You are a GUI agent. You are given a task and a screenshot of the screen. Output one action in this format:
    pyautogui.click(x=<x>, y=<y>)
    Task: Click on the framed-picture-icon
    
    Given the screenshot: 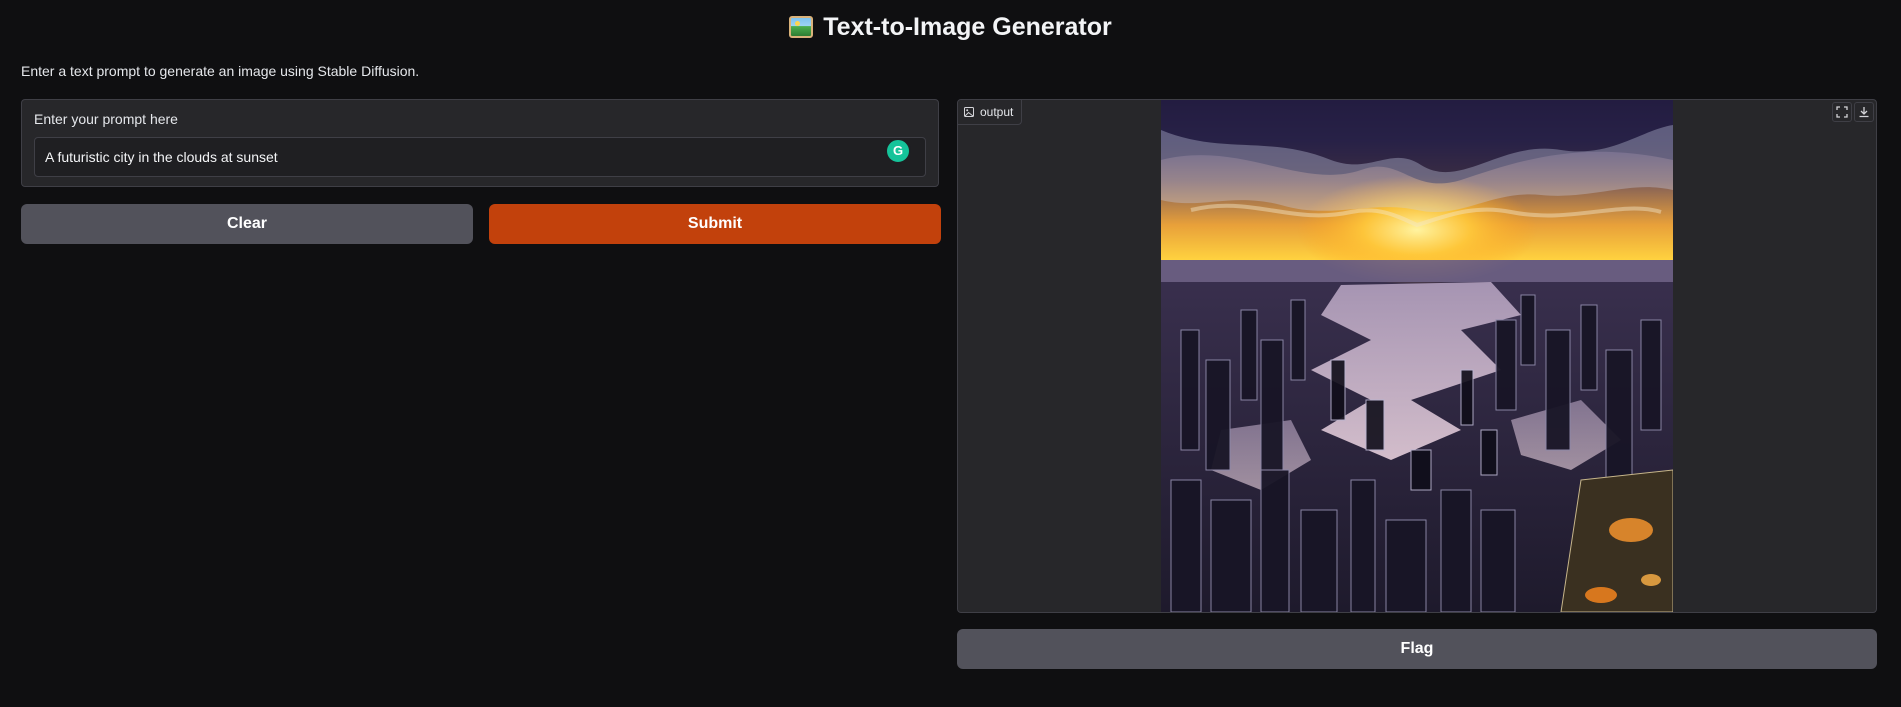 What is the action you would take?
    pyautogui.click(x=801, y=27)
    